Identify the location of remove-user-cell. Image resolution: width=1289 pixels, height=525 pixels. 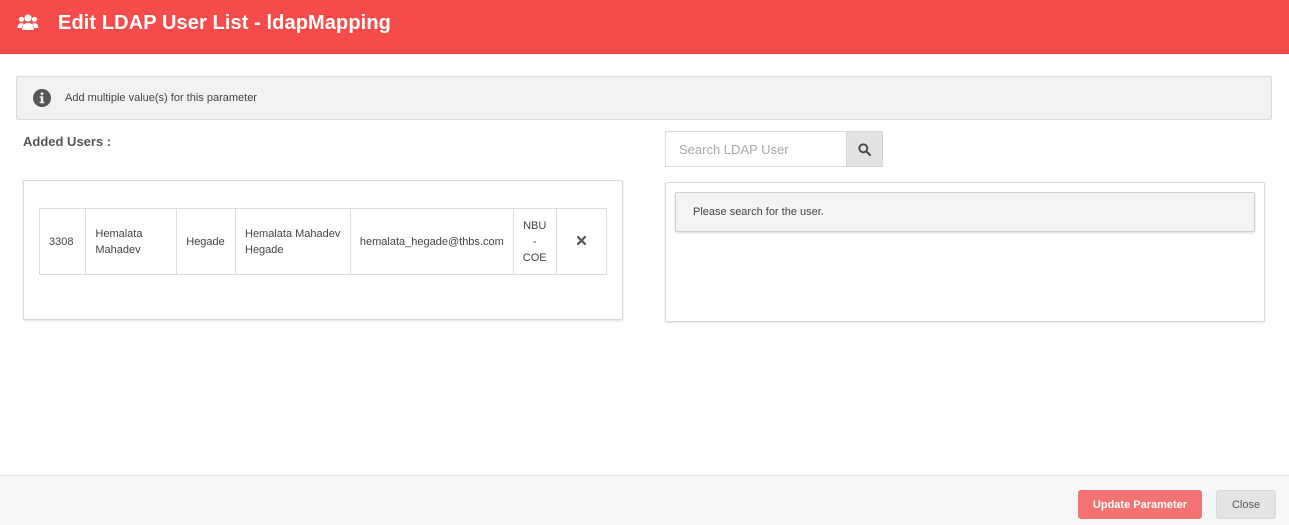
(581, 241).